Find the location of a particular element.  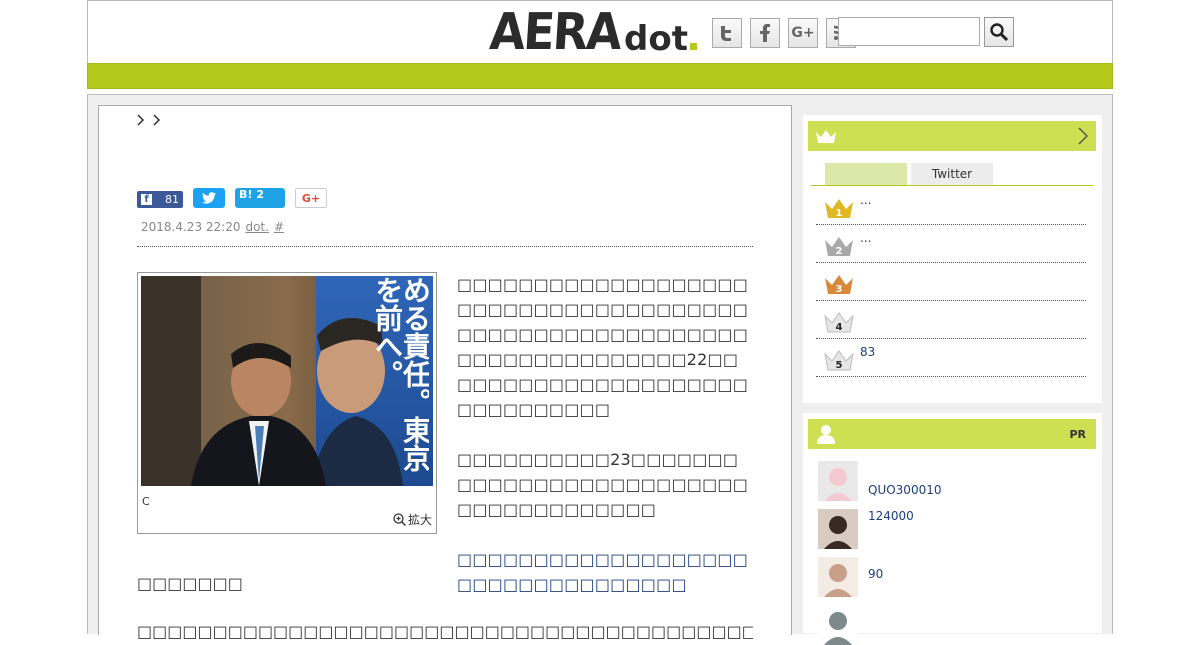

zoom-label: 拡大 is located at coordinates (419, 520).